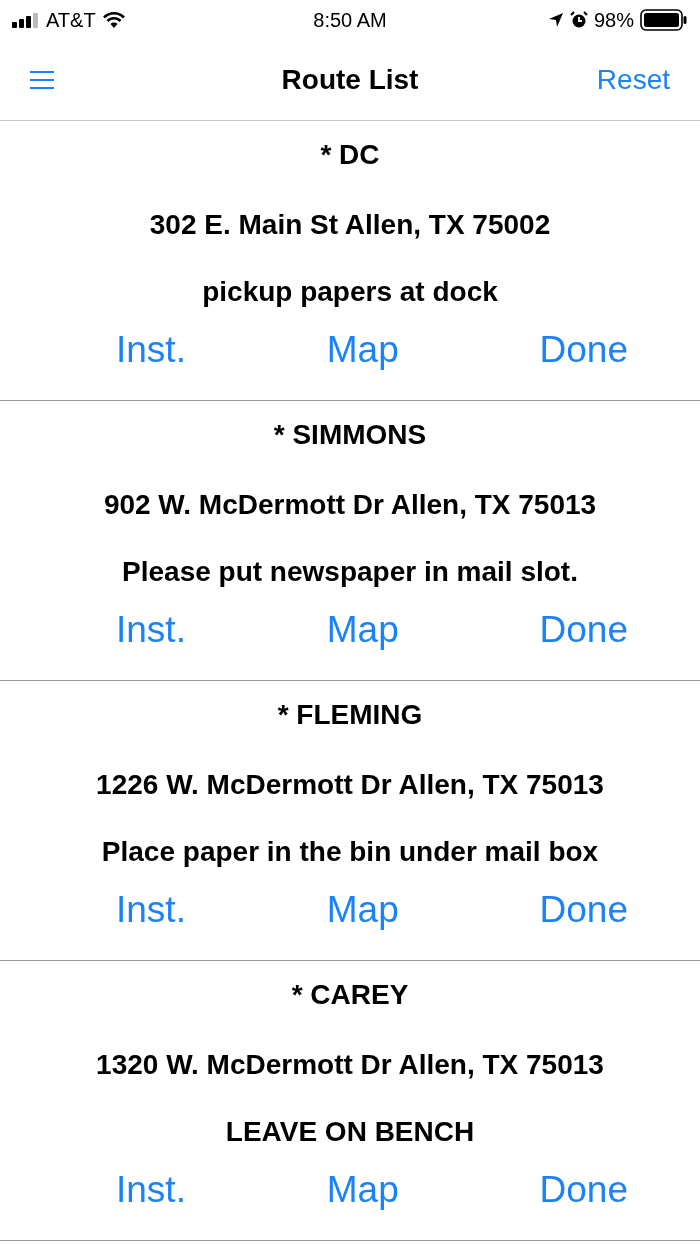 The height and width of the screenshot is (1244, 700). Describe the element at coordinates (350, 155) in the screenshot. I see `stop-name: * DC` at that location.